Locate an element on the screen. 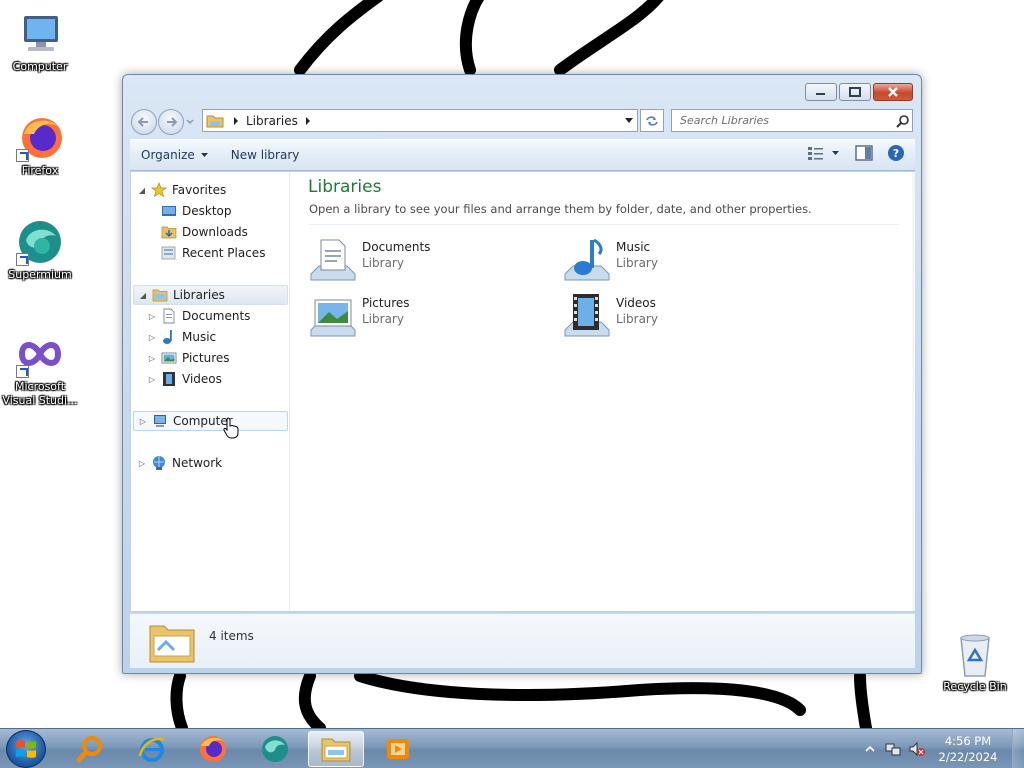 The height and width of the screenshot is (768, 1024). nav-item-desktop: Desktop is located at coordinates (217, 211).